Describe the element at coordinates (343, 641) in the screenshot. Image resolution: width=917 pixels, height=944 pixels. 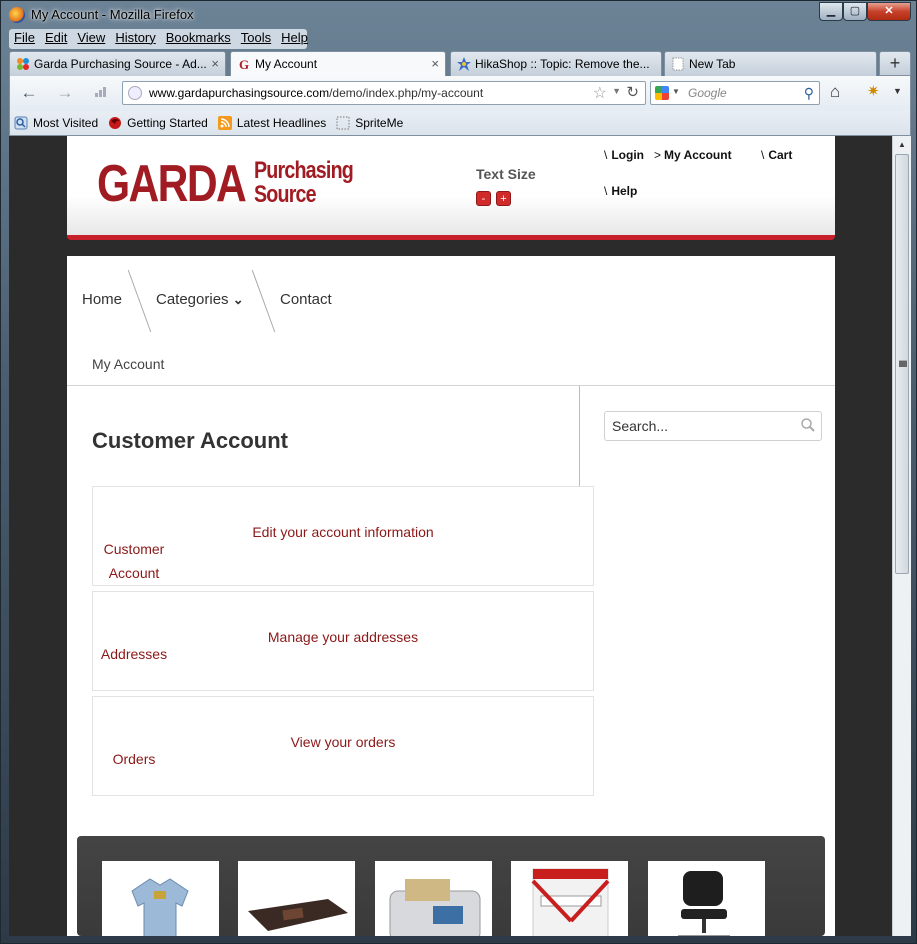
I see `addresses-card: Manage your addresses Addresses` at that location.